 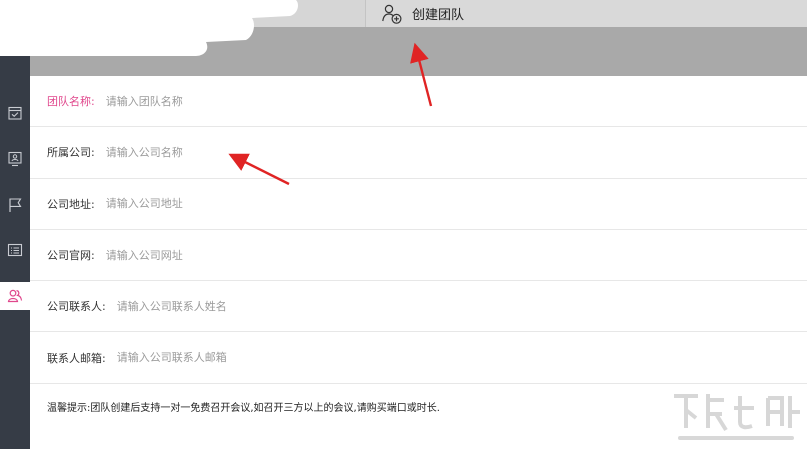 I want to click on website-input, so click(x=265, y=255).